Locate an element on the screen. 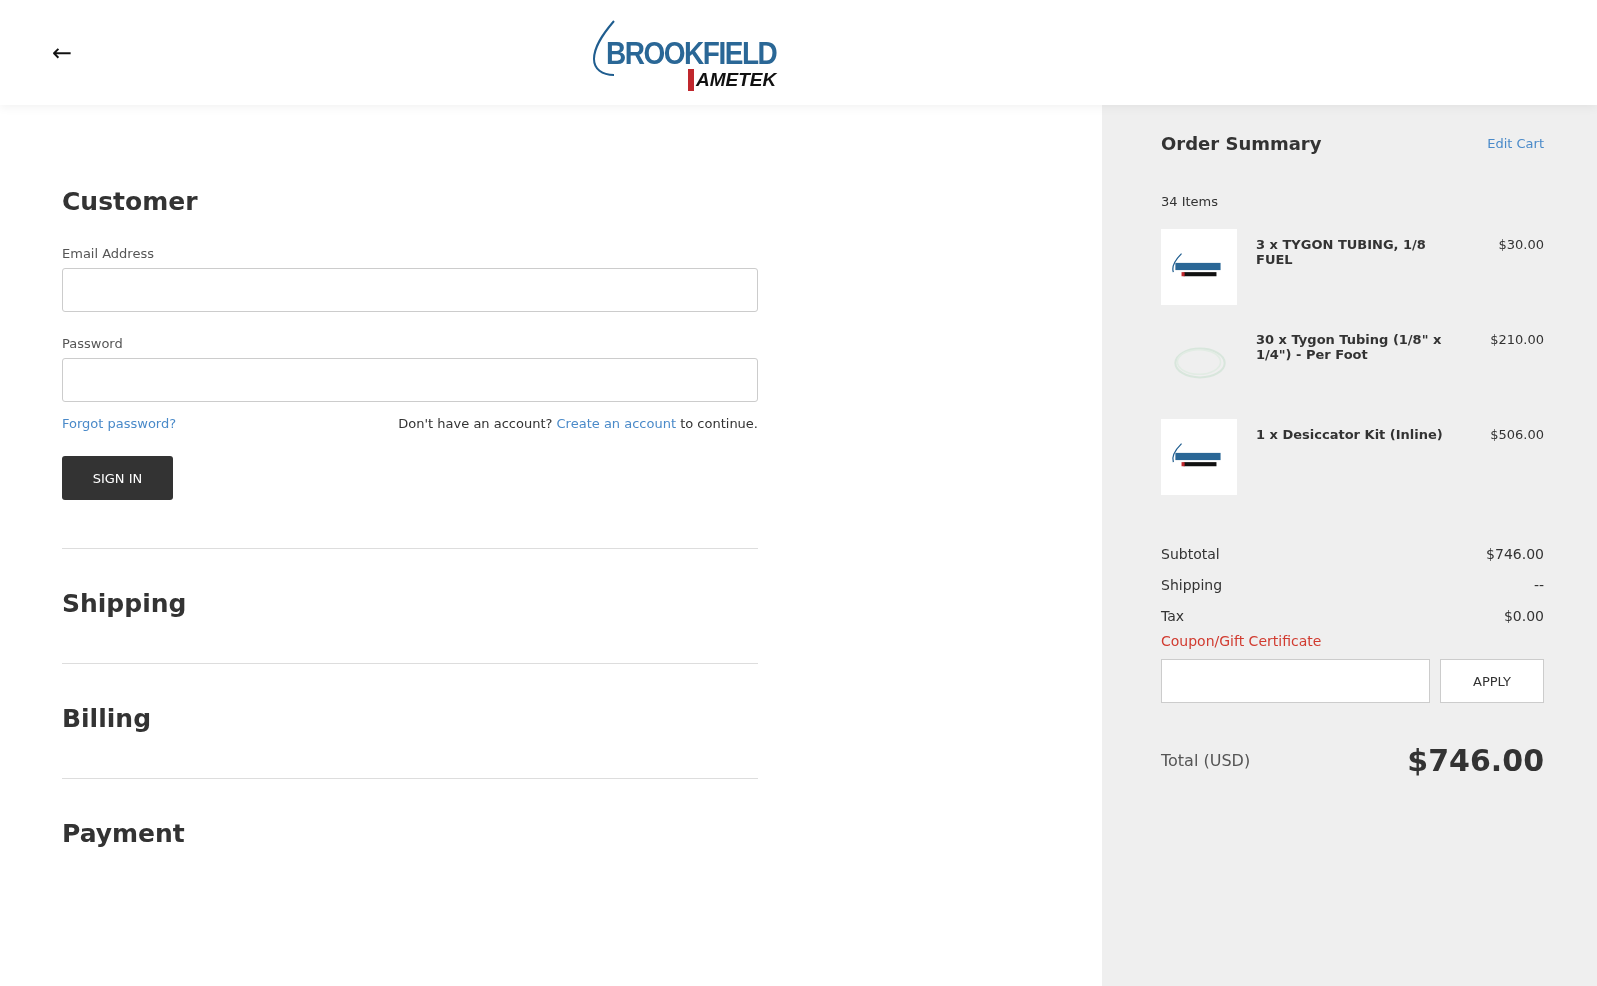 The height and width of the screenshot is (986, 1597). create-account-link: Create an account is located at coordinates (616, 423).